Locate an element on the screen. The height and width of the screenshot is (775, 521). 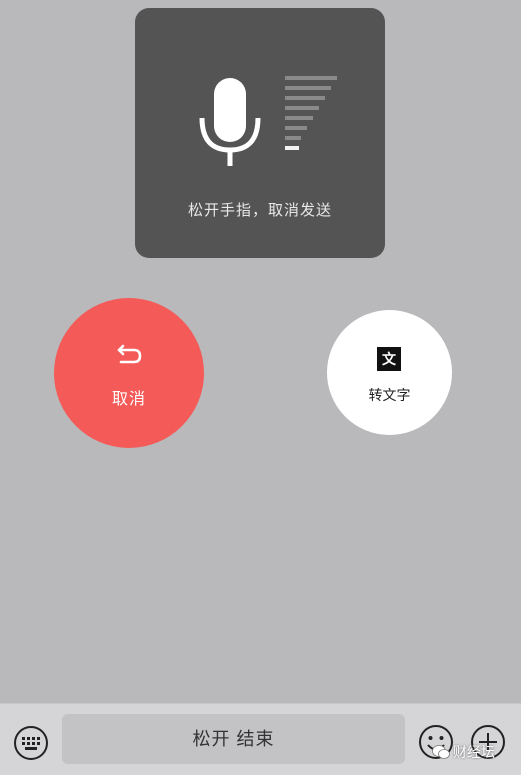
undo-arrow-icon is located at coordinates (129, 354).